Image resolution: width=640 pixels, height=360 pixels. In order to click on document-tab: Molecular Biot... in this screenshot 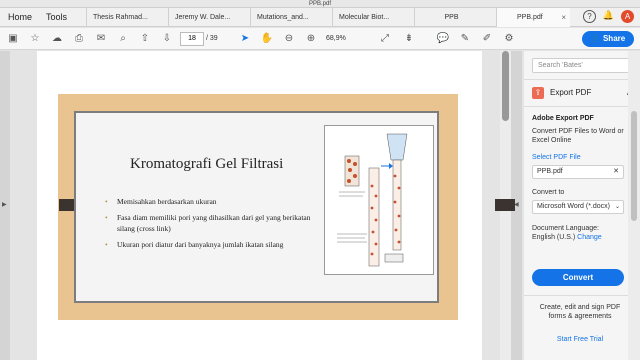, I will do `click(369, 17)`.